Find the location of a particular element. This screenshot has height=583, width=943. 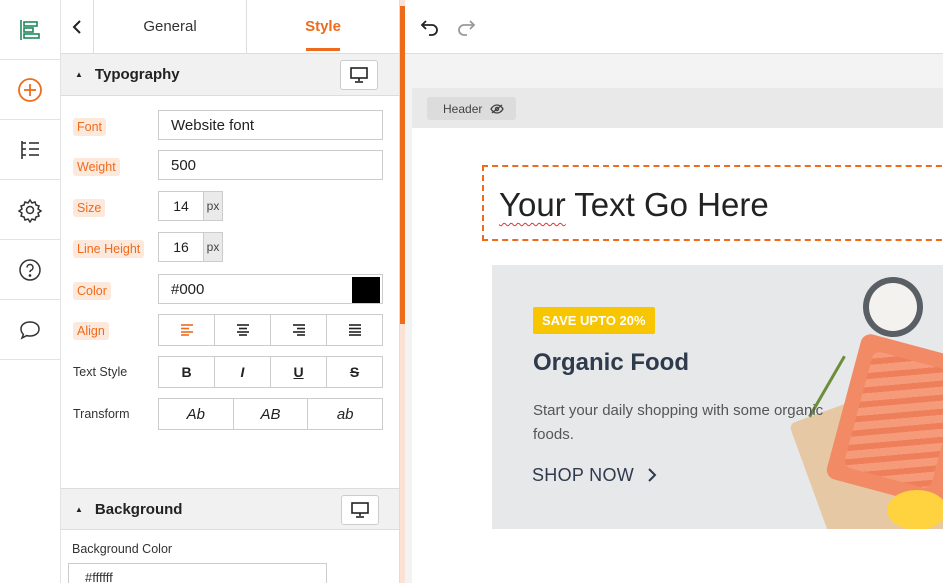

align-right-button is located at coordinates (298, 330).